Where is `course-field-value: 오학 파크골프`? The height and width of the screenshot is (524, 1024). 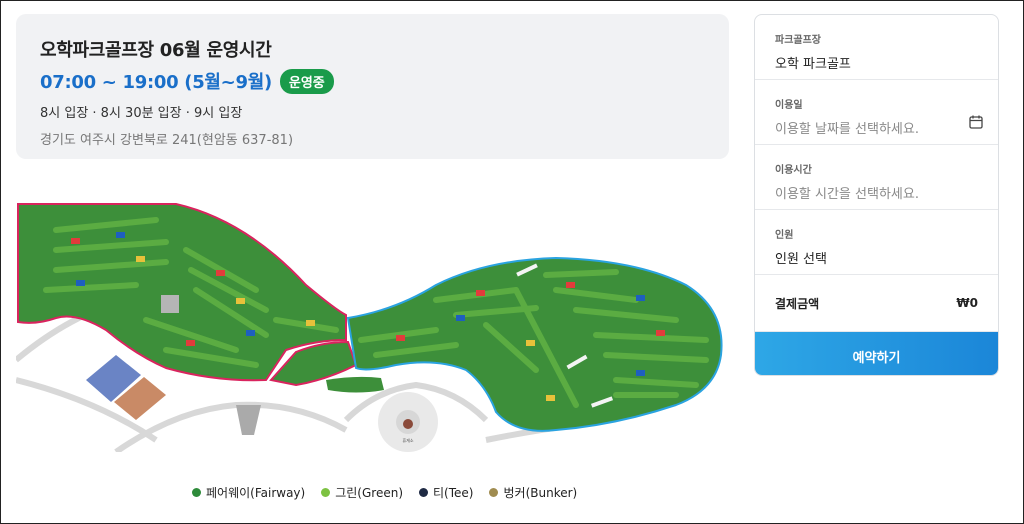
course-field-value: 오학 파크골프 is located at coordinates (813, 64).